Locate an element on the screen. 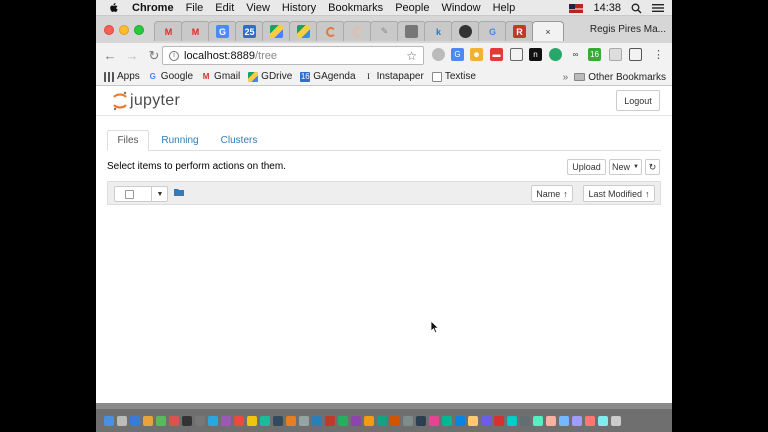  menu-history: History is located at coordinates (299, 8).